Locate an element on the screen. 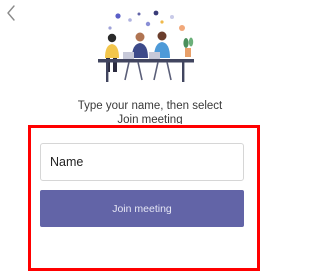  name-input is located at coordinates (142, 162).